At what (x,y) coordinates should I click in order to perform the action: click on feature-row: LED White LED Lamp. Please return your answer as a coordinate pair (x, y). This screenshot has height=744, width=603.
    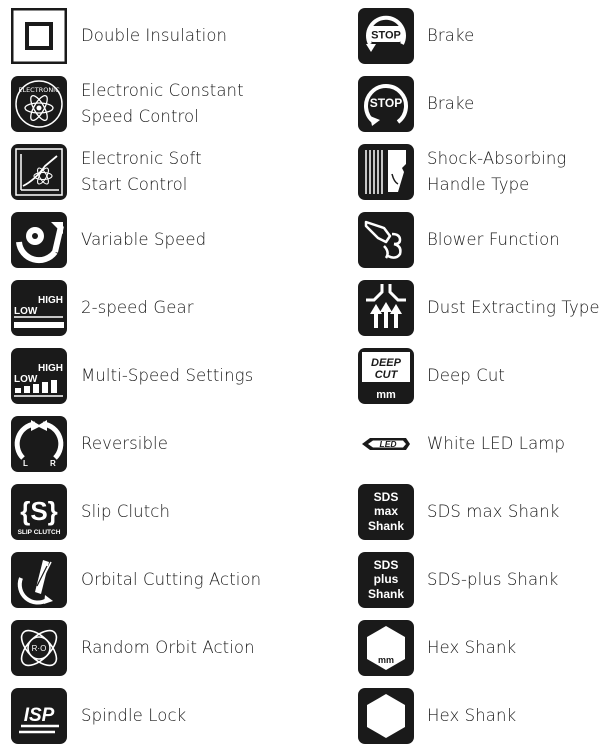
    Looking at the image, I should click on (461, 444).